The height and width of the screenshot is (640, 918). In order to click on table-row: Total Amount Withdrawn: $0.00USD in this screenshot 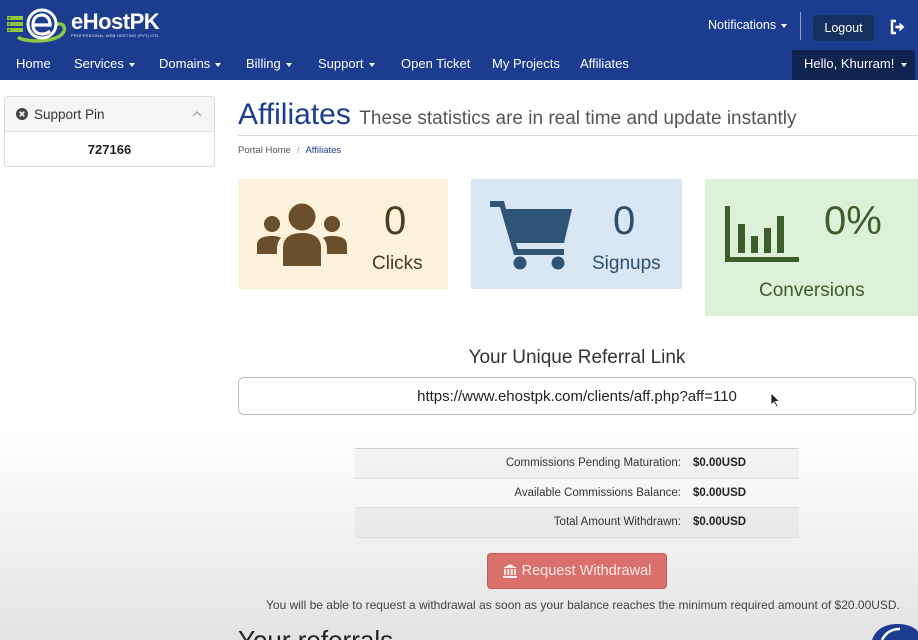, I will do `click(577, 523)`.